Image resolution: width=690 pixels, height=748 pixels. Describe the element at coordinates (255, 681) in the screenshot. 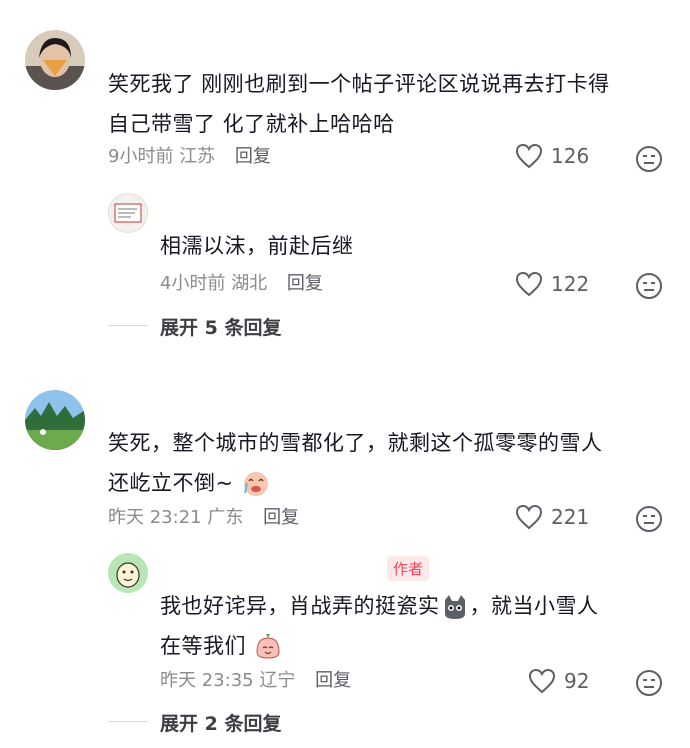

I see `reply-meta: 昨天 23:35 辽宁 回复` at that location.